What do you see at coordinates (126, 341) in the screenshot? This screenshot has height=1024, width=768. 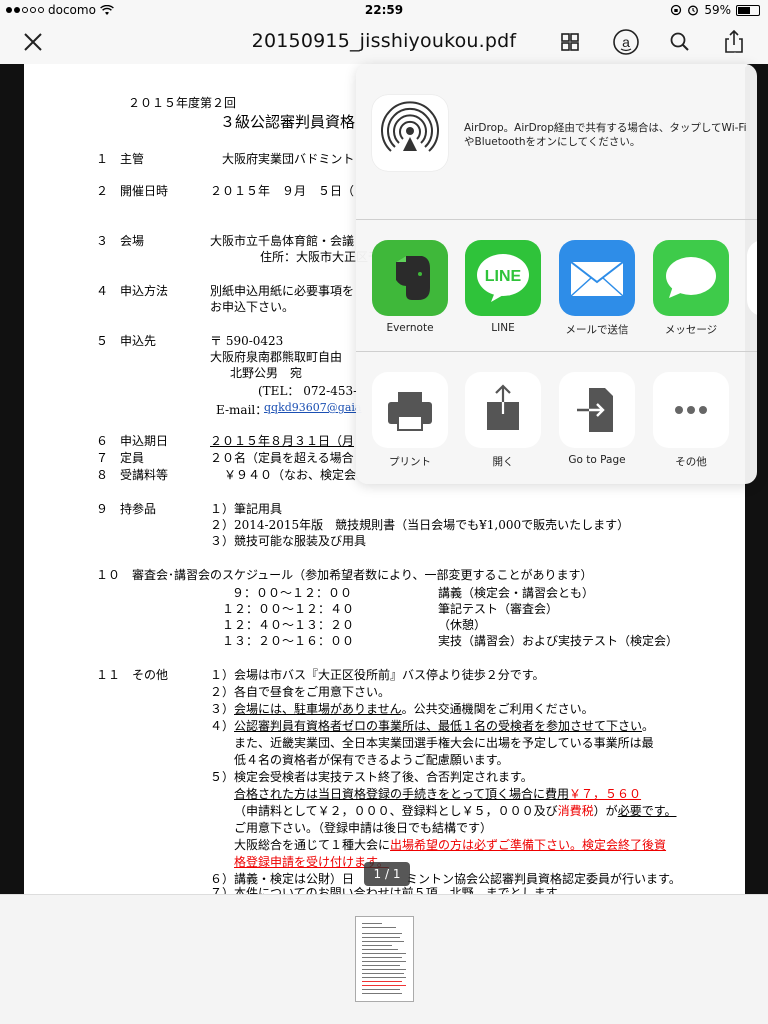 I see `item-5-label: ５ 申込先` at bounding box center [126, 341].